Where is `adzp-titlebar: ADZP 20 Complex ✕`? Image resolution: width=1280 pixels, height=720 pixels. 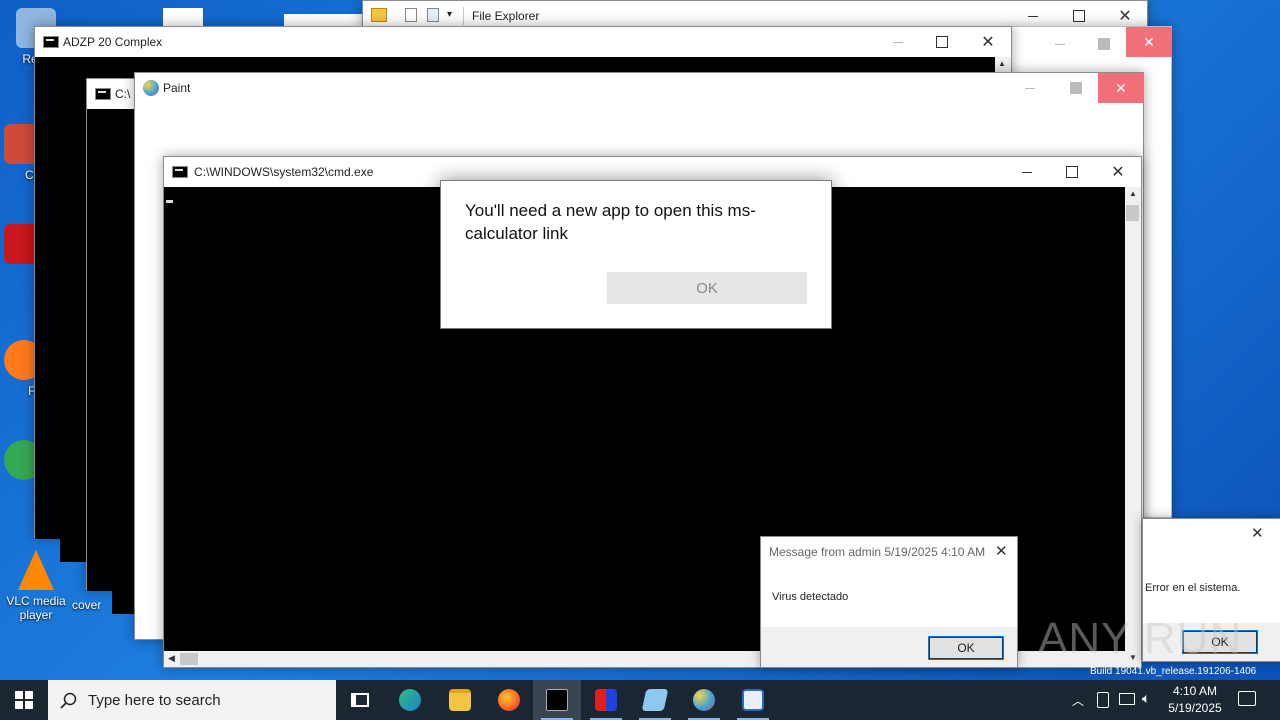 adzp-titlebar: ADZP 20 Complex ✕ is located at coordinates (523, 42).